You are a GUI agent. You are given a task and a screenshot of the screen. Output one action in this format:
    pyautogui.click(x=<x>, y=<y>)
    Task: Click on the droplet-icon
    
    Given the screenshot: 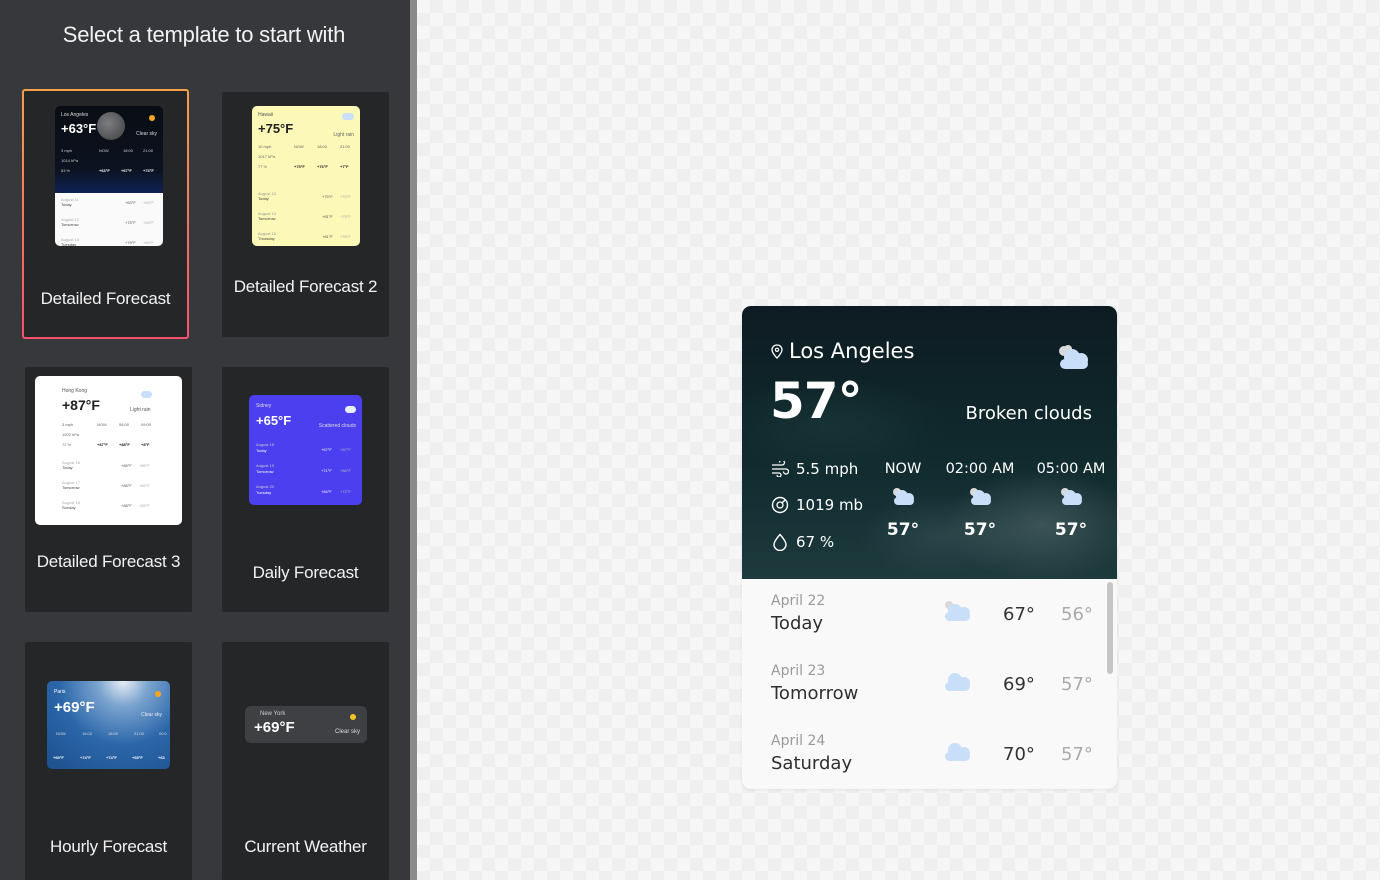 What is the action you would take?
    pyautogui.click(x=780, y=542)
    